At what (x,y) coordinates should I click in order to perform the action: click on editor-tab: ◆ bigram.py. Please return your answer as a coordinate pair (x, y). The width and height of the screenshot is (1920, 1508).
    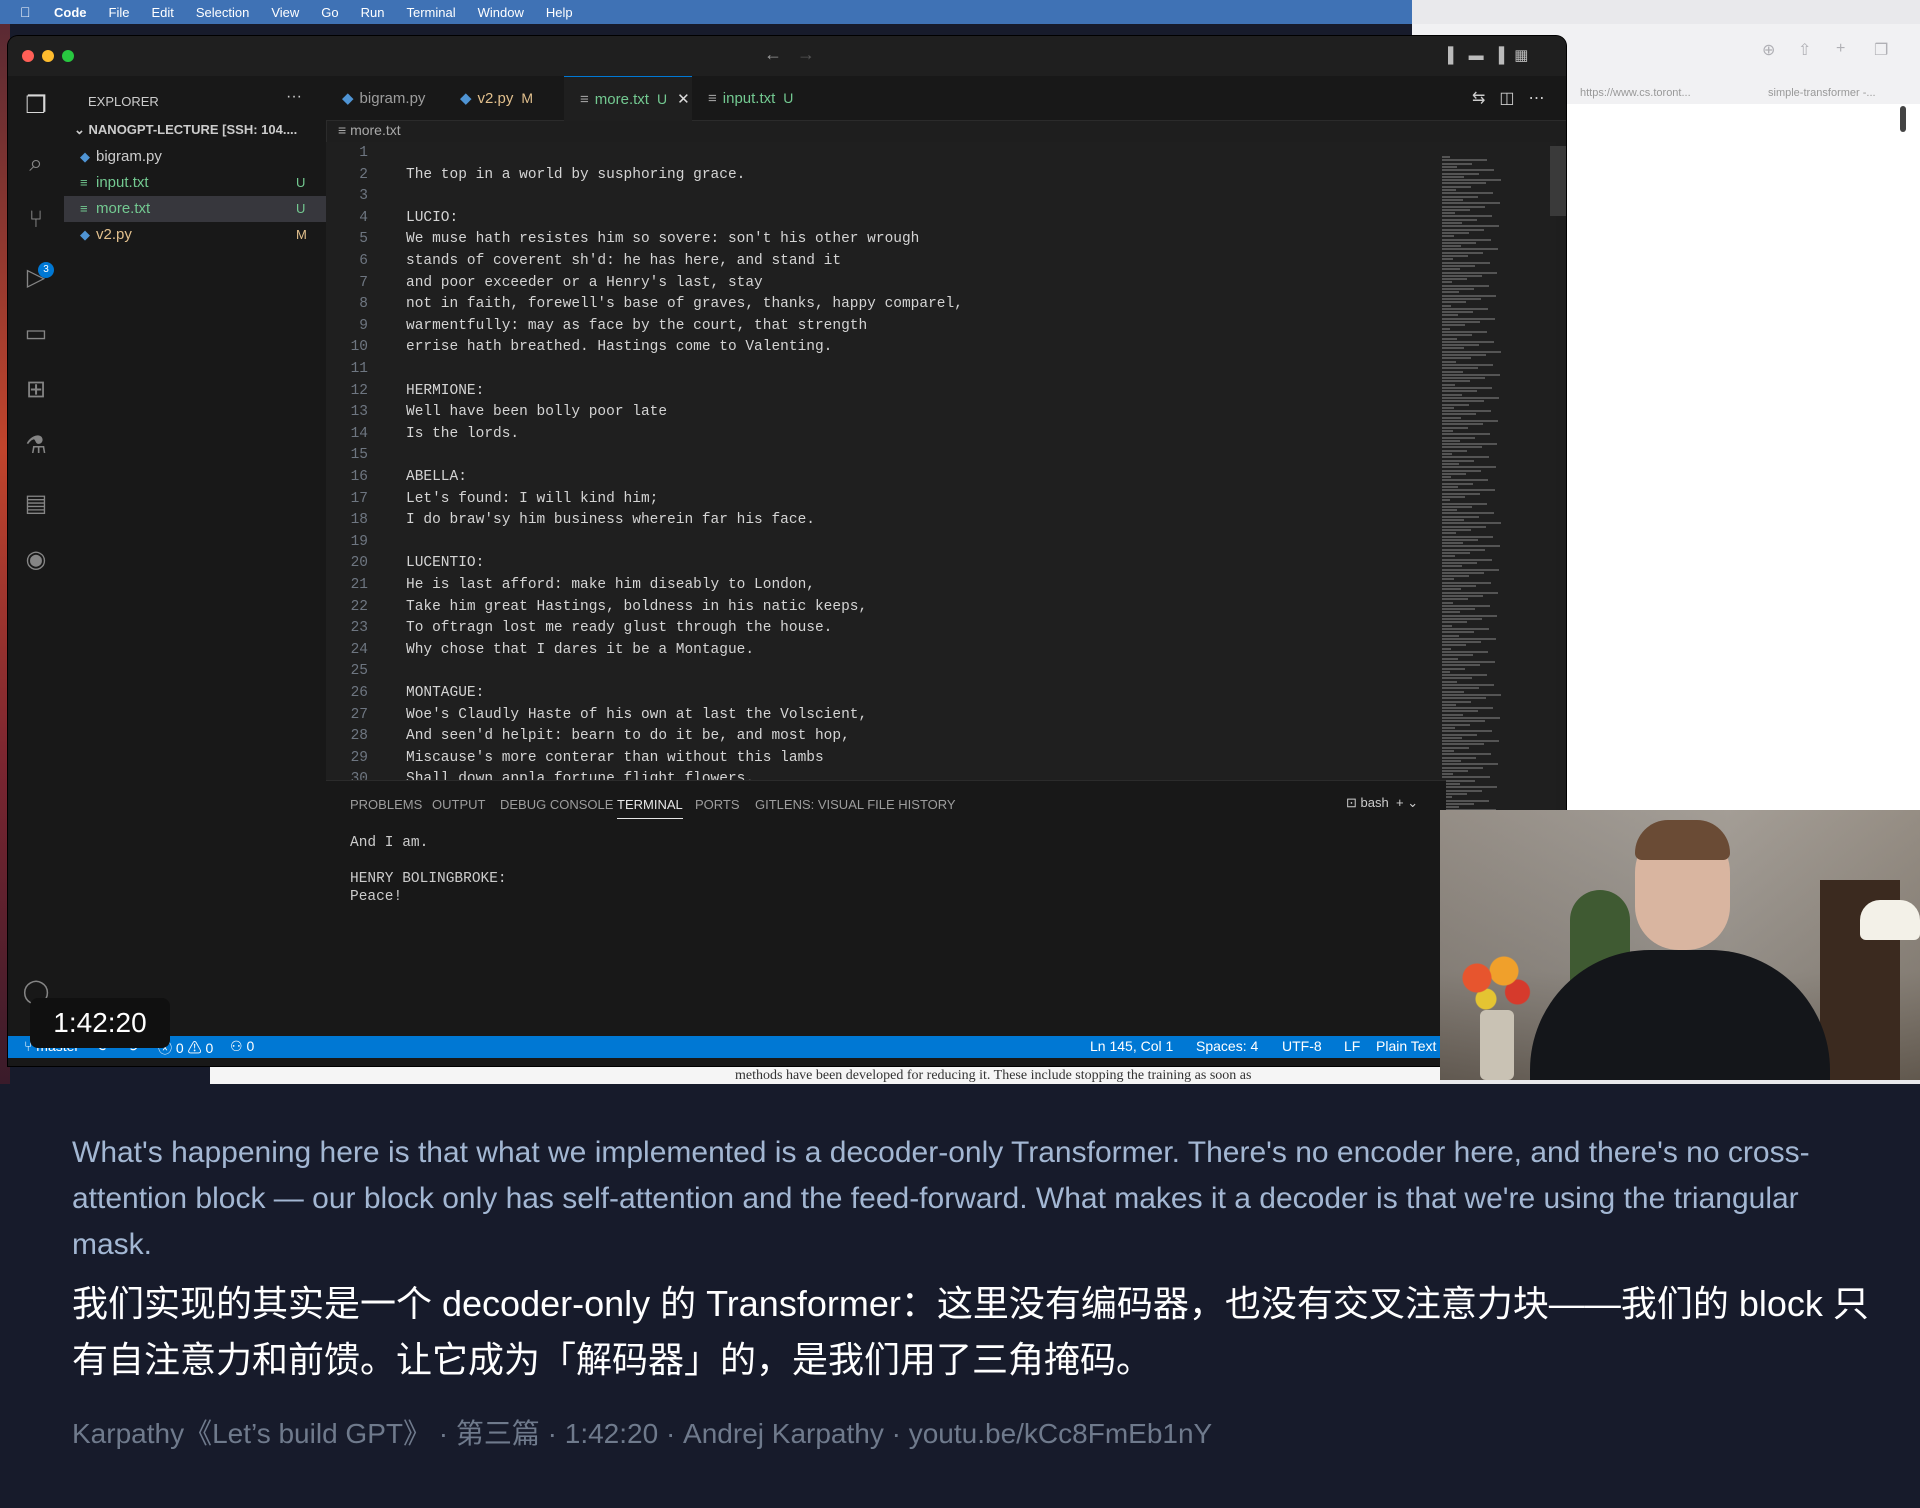
    Looking at the image, I should click on (385, 98).